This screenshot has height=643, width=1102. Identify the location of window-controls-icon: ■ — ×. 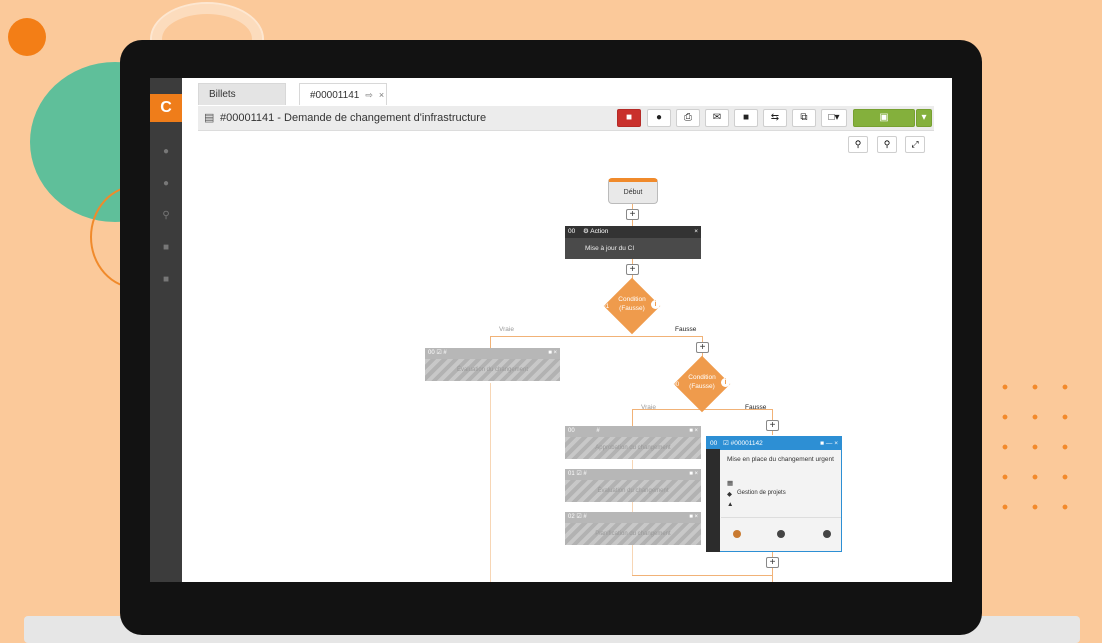
(829, 443).